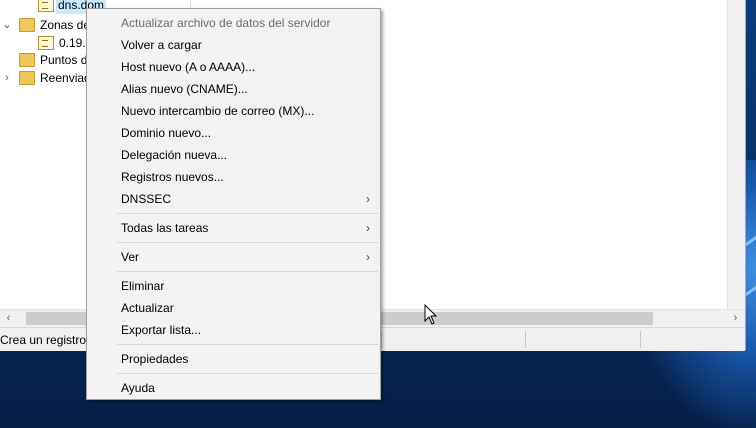 This screenshot has height=428, width=756. What do you see at coordinates (48, 340) in the screenshot?
I see `status-text: Crea un registro d` at bounding box center [48, 340].